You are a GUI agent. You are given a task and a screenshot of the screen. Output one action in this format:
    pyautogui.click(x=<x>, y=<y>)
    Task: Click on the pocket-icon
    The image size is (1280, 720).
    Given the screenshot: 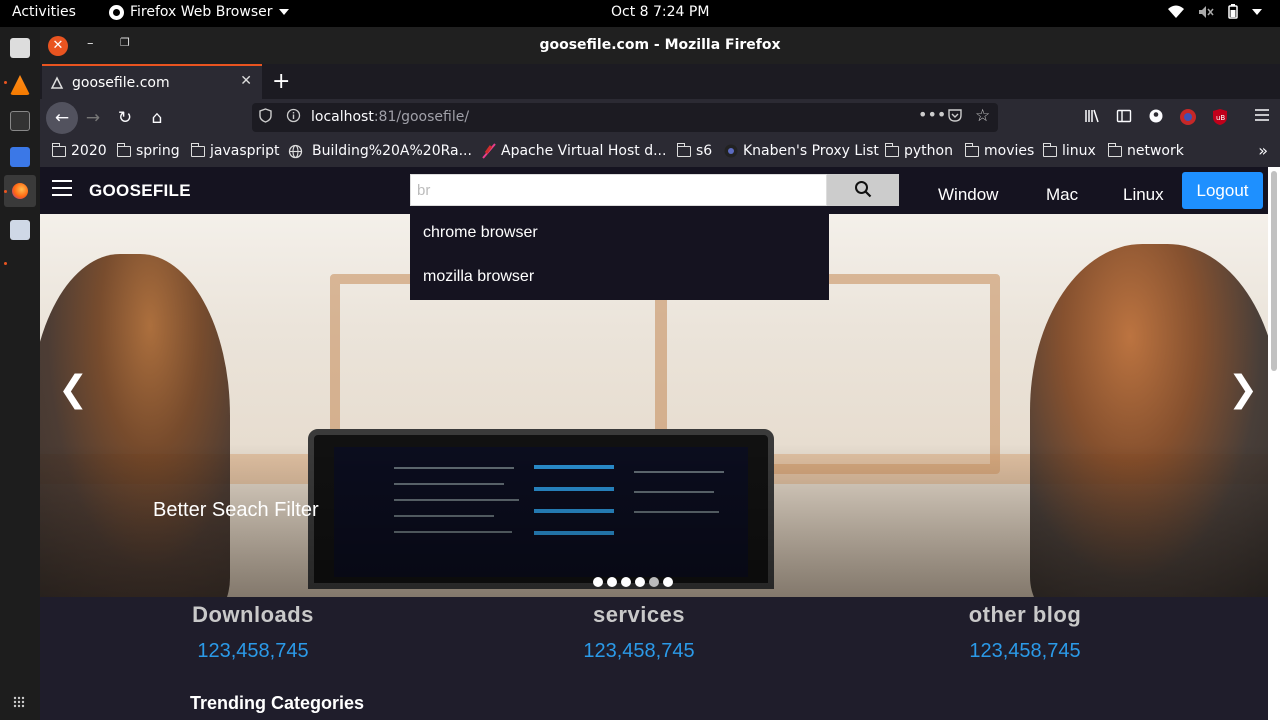 What is the action you would take?
    pyautogui.click(x=955, y=115)
    